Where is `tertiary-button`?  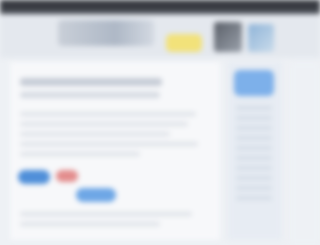
tertiary-button is located at coordinates (96, 195).